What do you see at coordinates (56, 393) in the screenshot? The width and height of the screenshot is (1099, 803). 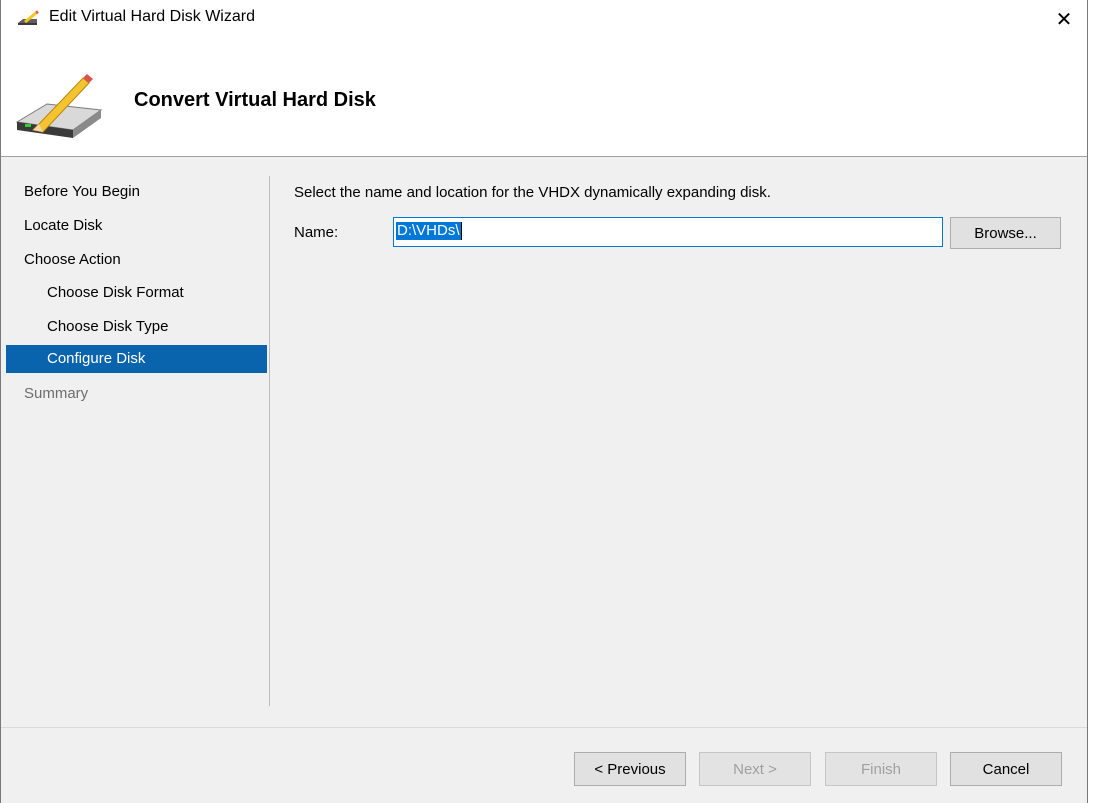 I see `step-summary: Summary` at bounding box center [56, 393].